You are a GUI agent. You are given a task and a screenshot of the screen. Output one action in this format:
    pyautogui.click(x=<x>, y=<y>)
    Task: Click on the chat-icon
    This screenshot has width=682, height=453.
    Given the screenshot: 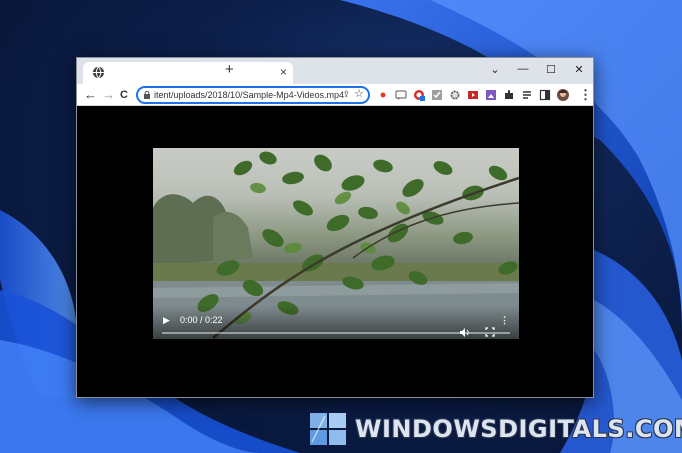 What is the action you would take?
    pyautogui.click(x=401, y=94)
    